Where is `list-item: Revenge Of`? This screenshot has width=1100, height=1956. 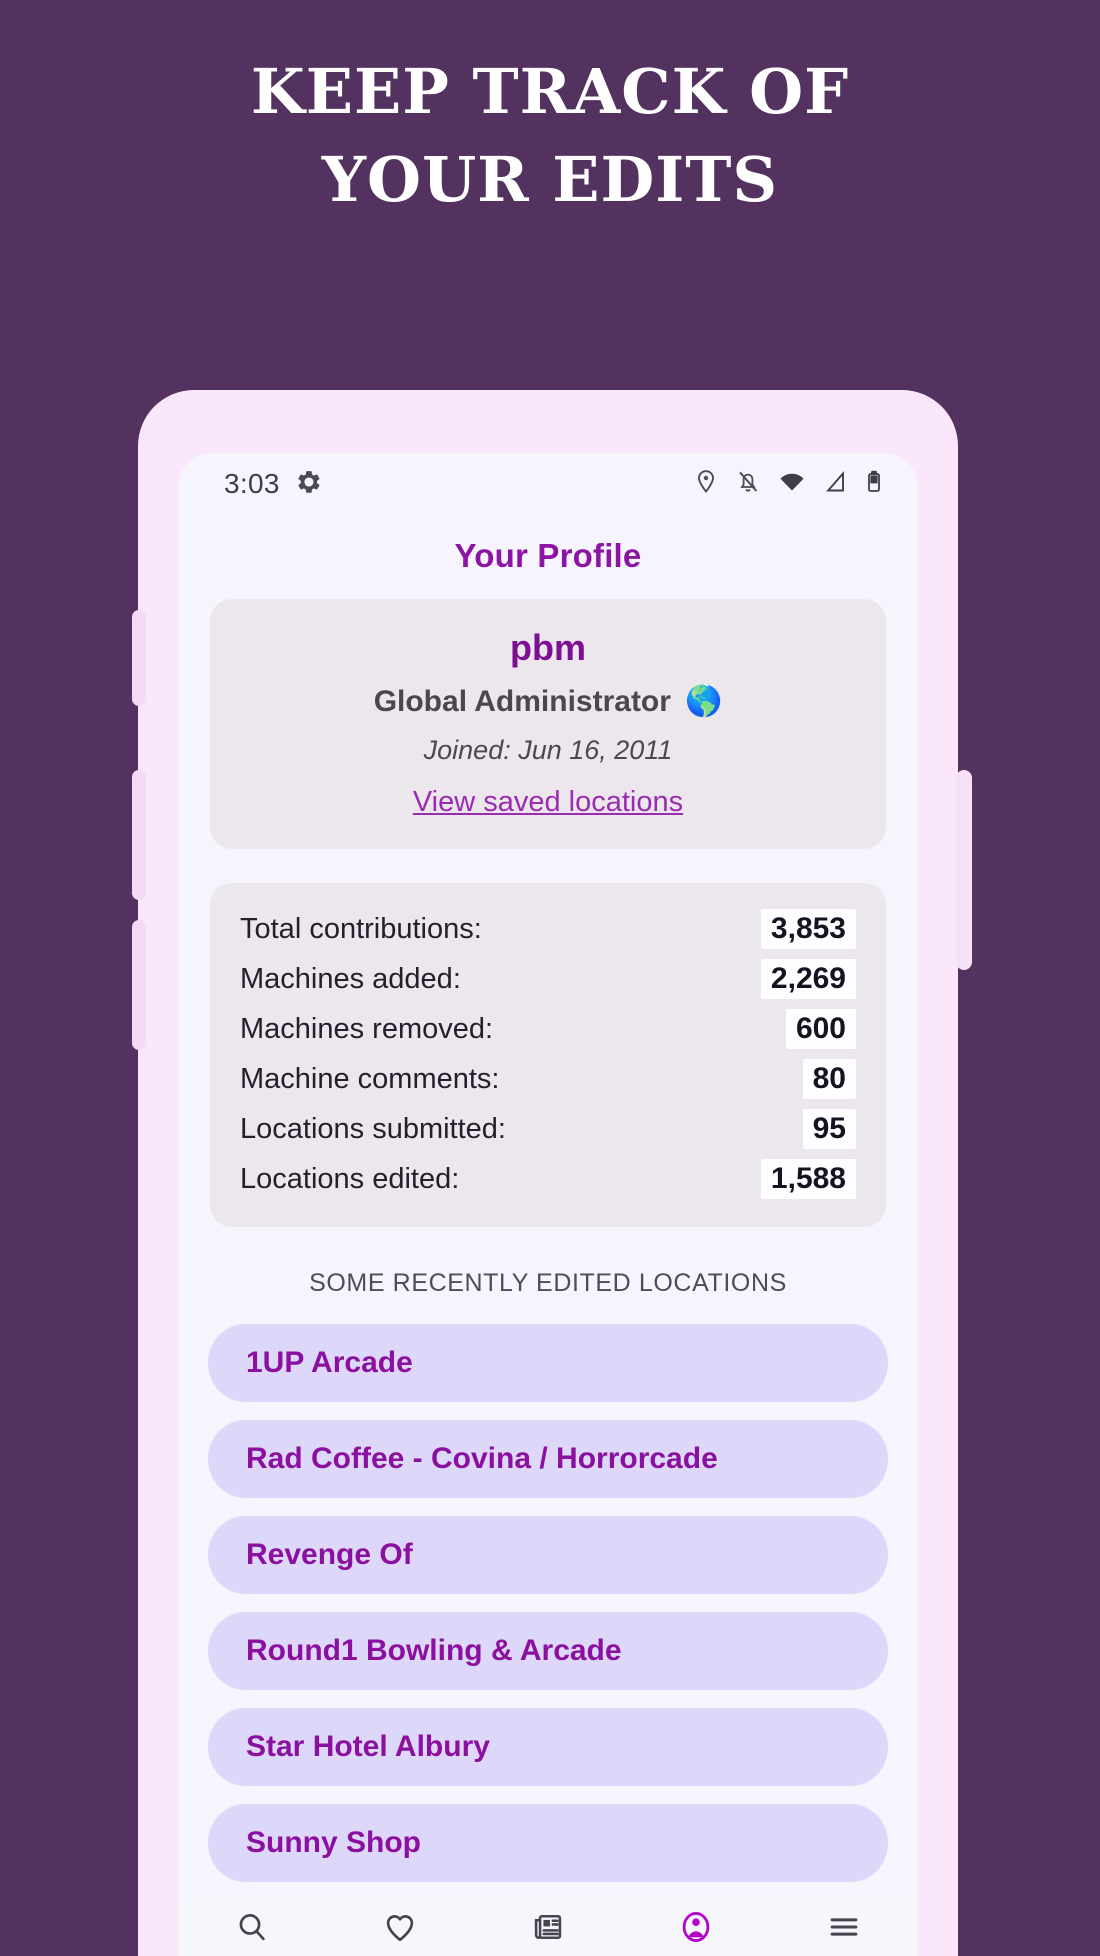
list-item: Revenge Of is located at coordinates (548, 1555).